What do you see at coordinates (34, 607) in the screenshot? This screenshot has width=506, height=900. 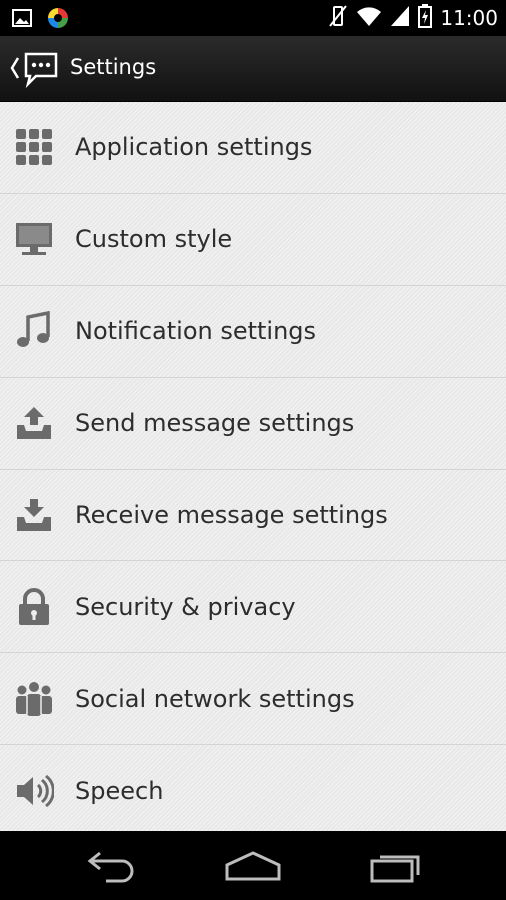 I see `lock-icon` at bounding box center [34, 607].